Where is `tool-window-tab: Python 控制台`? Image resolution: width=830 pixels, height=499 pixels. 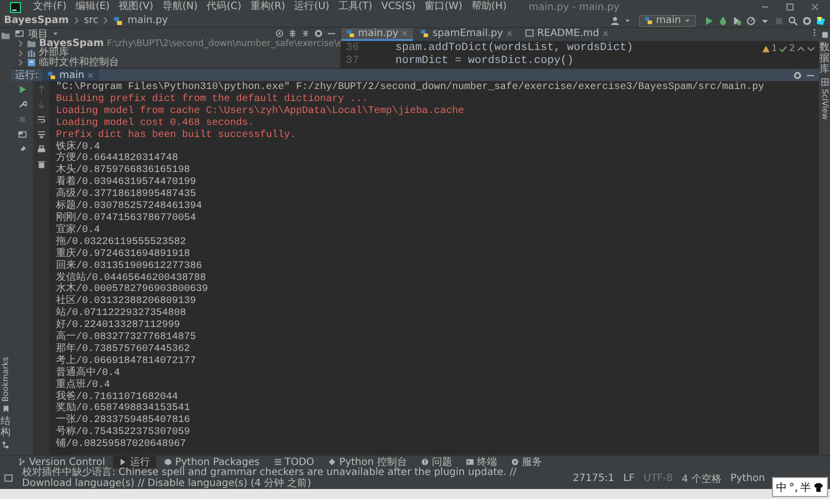
tool-window-tab: Python 控制台 is located at coordinates (368, 462).